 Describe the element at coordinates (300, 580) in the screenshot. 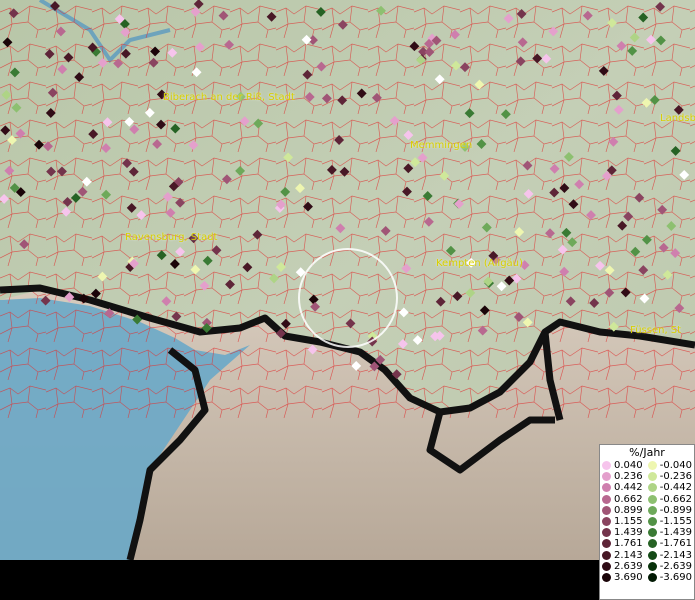

I see `bottom-bar` at that location.